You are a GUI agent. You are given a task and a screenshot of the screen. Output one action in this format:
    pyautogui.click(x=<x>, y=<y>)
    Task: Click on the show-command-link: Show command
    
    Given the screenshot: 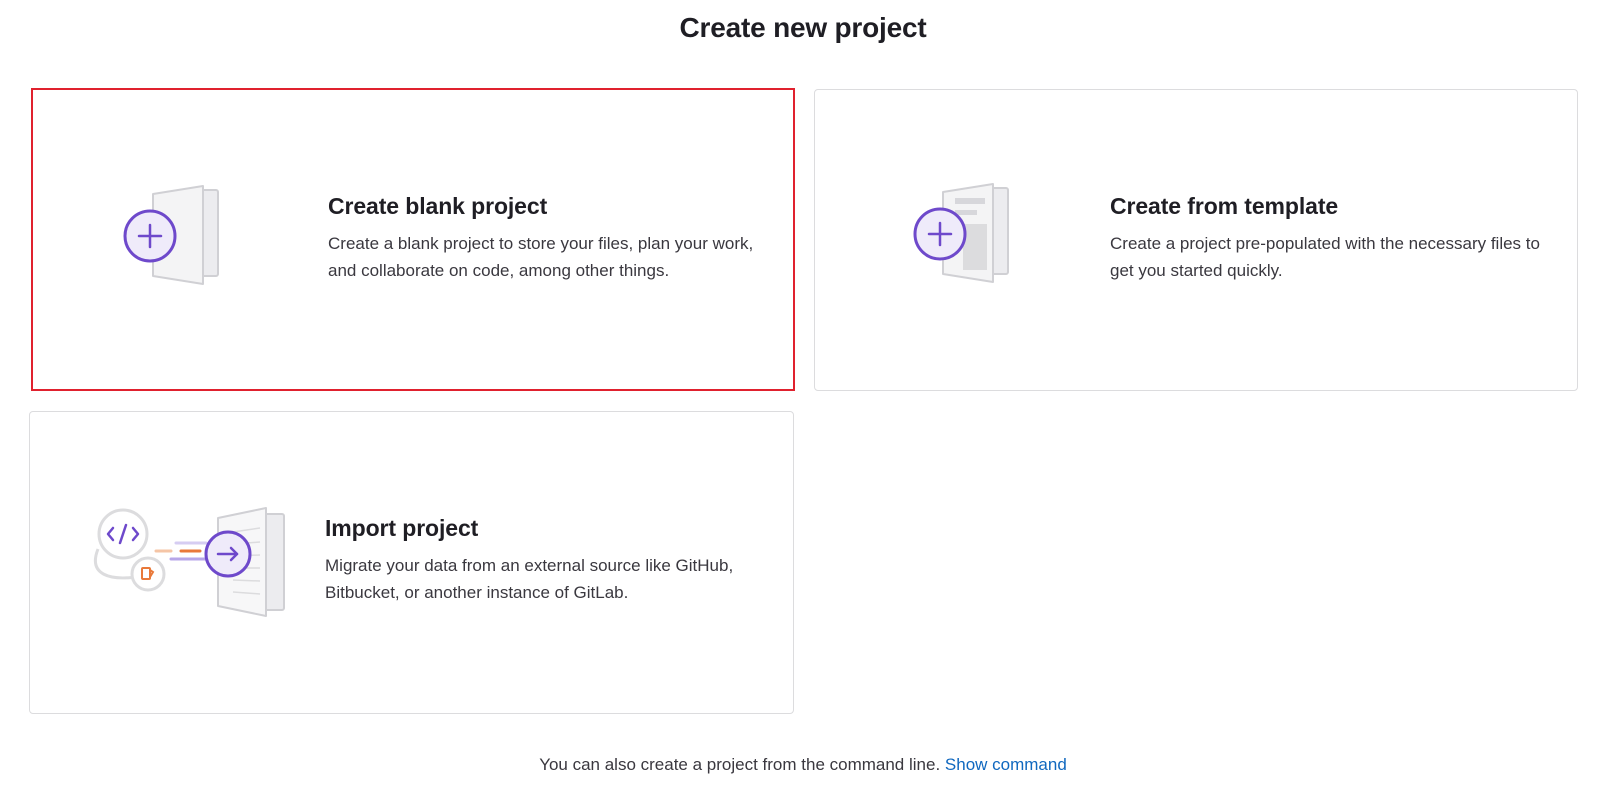 What is the action you would take?
    pyautogui.click(x=1006, y=764)
    